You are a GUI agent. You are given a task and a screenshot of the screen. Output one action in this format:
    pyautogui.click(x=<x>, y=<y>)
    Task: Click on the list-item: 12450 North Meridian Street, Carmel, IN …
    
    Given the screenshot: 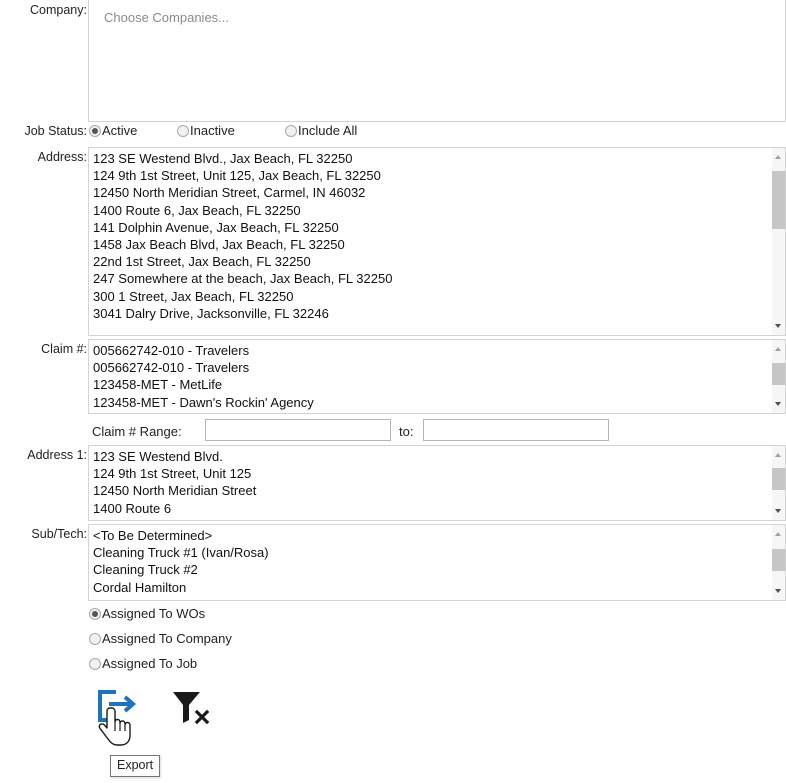 What is the action you would take?
    pyautogui.click(x=242, y=192)
    